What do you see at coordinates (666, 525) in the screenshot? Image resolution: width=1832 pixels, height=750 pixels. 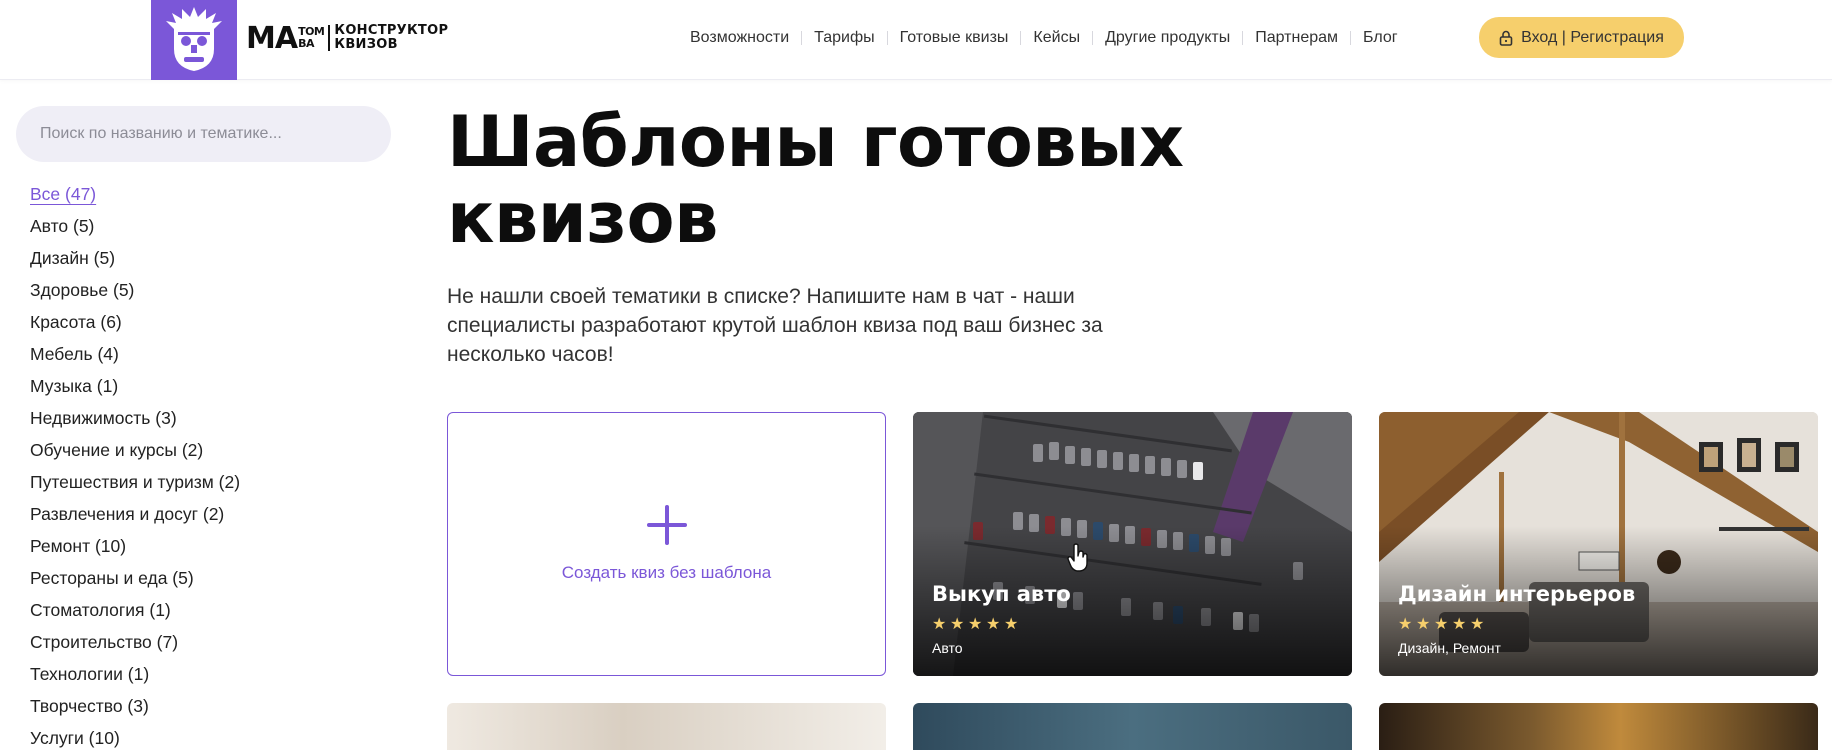 I see `plus-icon` at bounding box center [666, 525].